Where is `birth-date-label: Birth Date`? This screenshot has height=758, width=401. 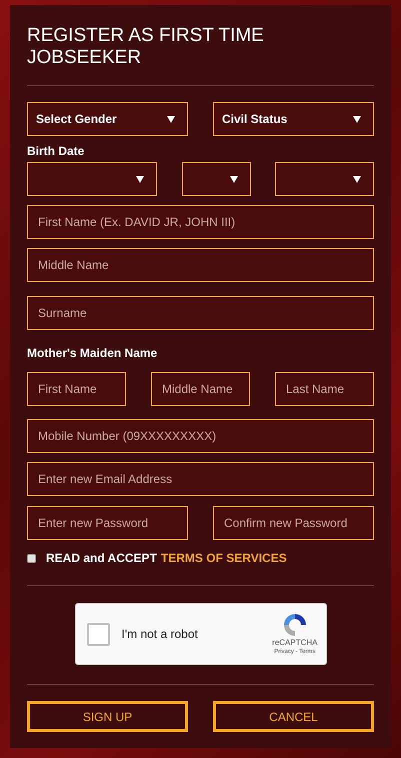
birth-date-label: Birth Date is located at coordinates (56, 151).